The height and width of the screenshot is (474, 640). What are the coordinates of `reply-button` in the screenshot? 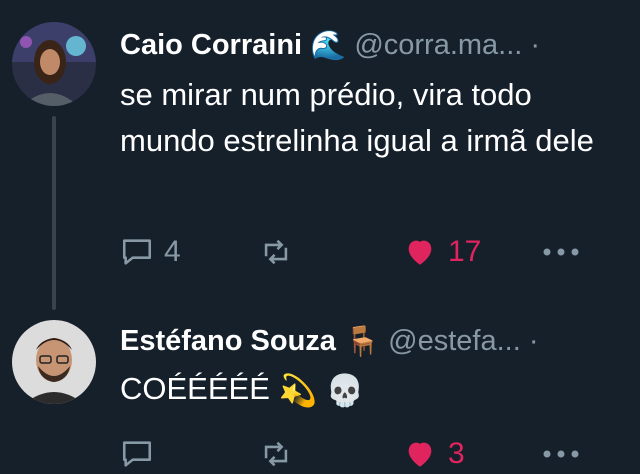 It's located at (142, 454).